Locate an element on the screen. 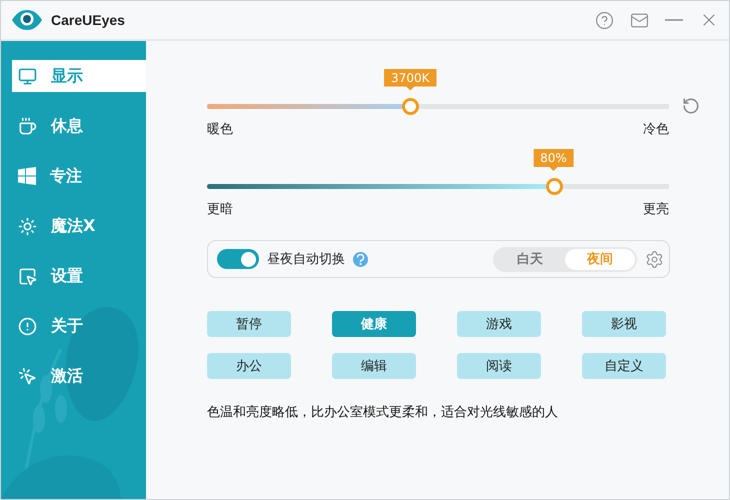 The width and height of the screenshot is (730, 500). mode-description: 色温和亮度略低，比办公室模式更柔和，适合对光线敏感的人 is located at coordinates (383, 412).